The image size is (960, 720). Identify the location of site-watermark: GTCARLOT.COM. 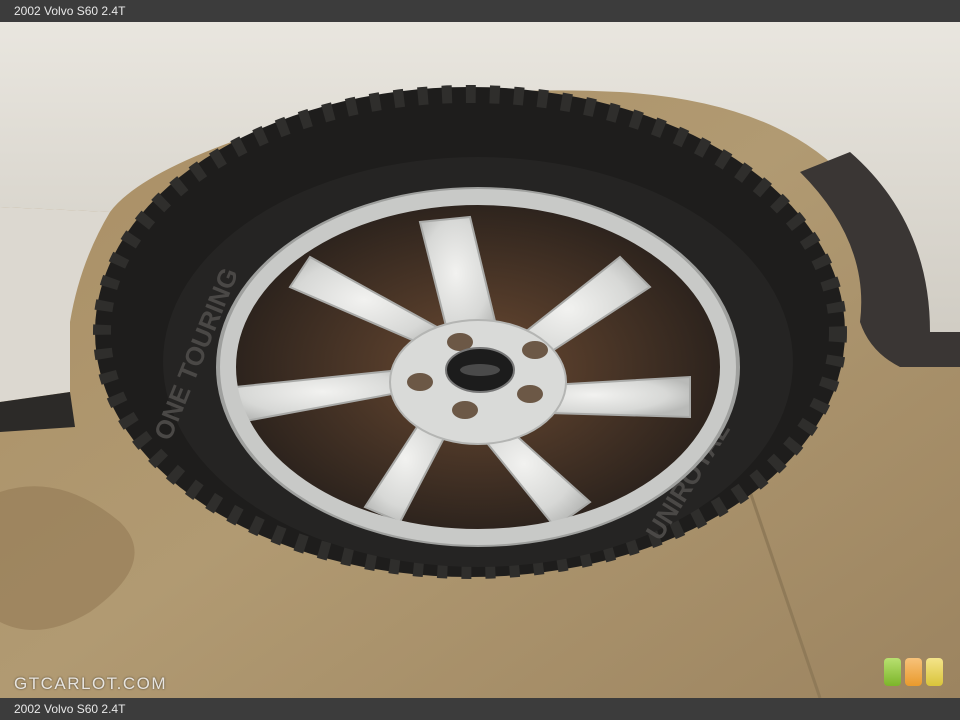
(91, 683).